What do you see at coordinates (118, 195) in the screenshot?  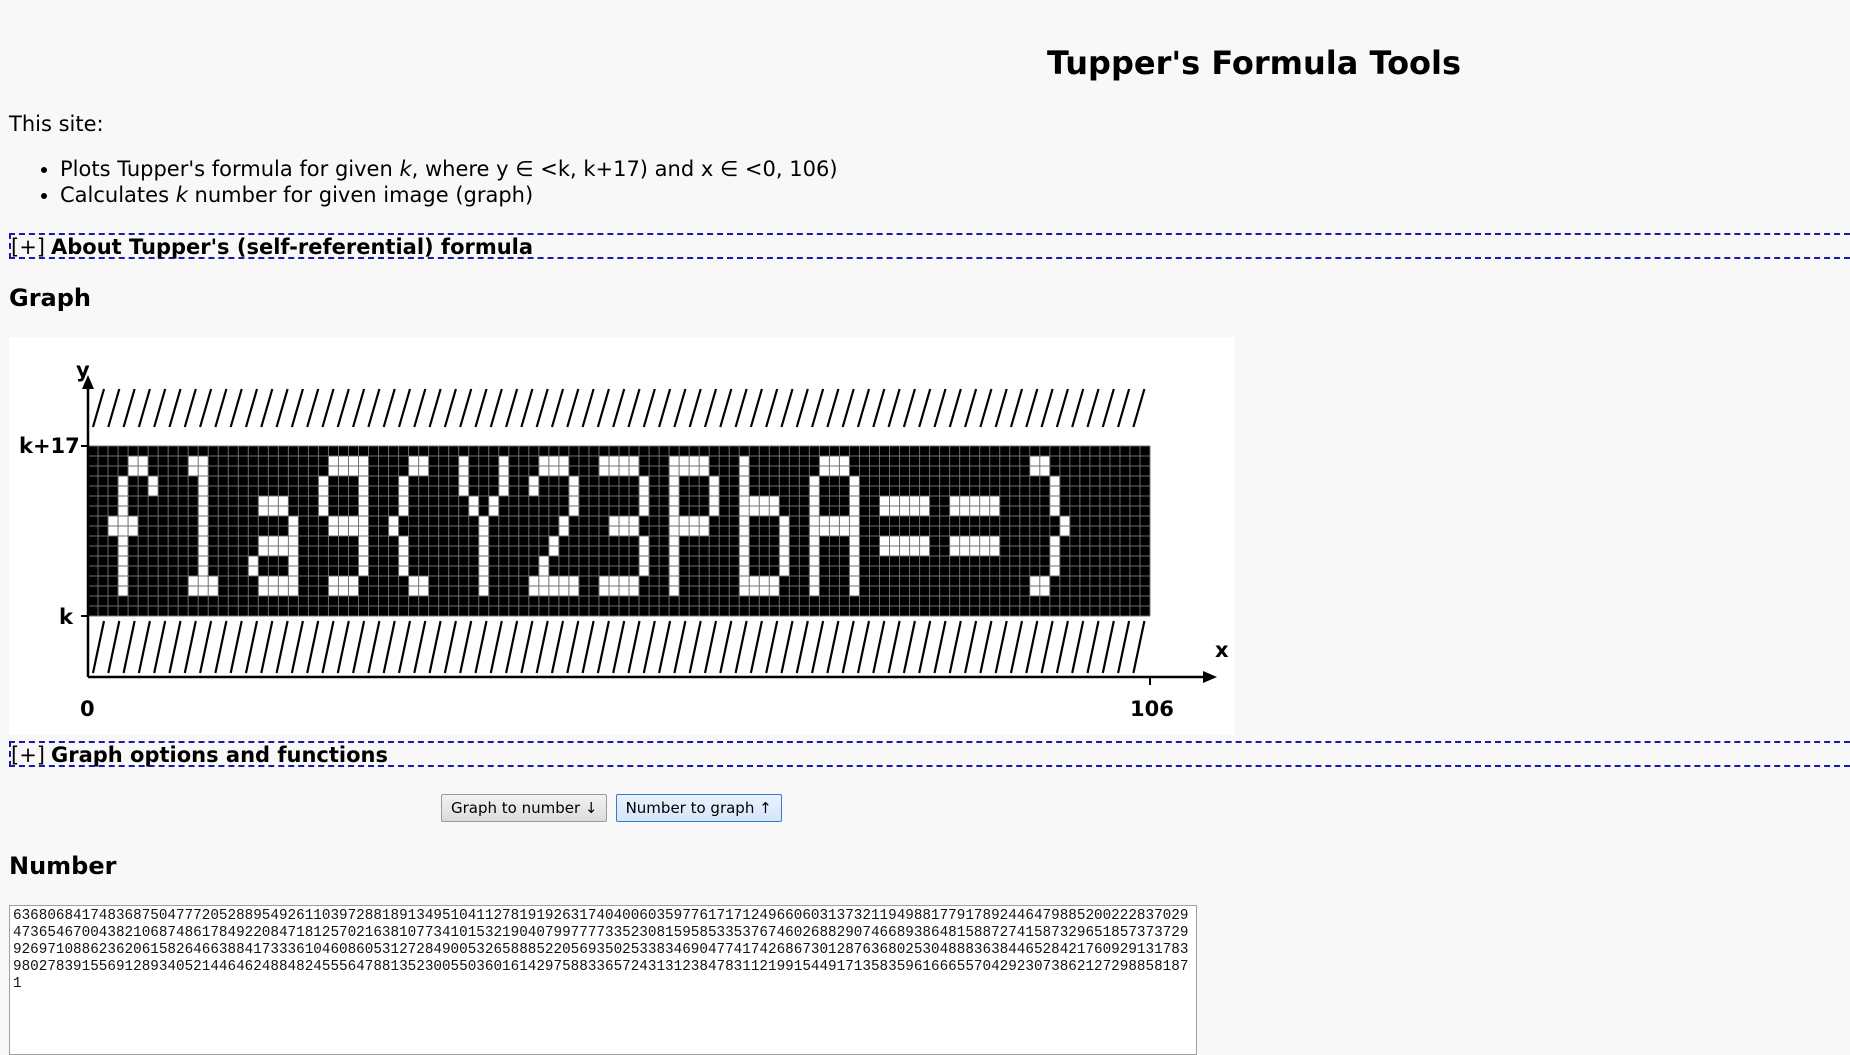 I see `feature-item-calc-pre: Calculates` at bounding box center [118, 195].